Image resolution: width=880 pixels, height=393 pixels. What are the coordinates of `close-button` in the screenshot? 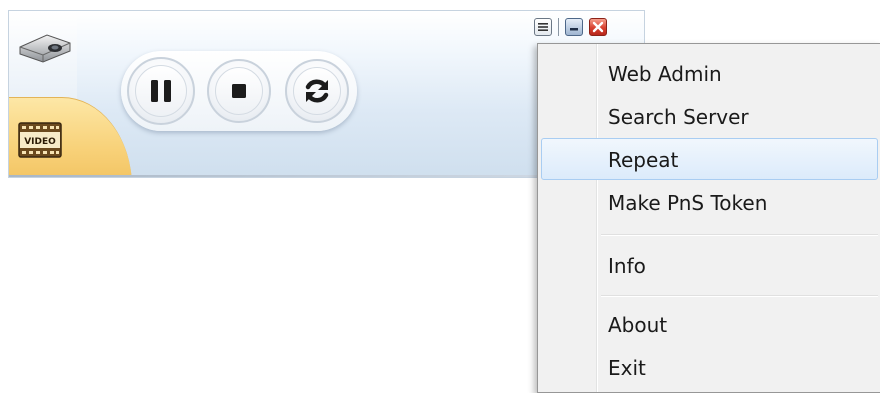 It's located at (598, 27).